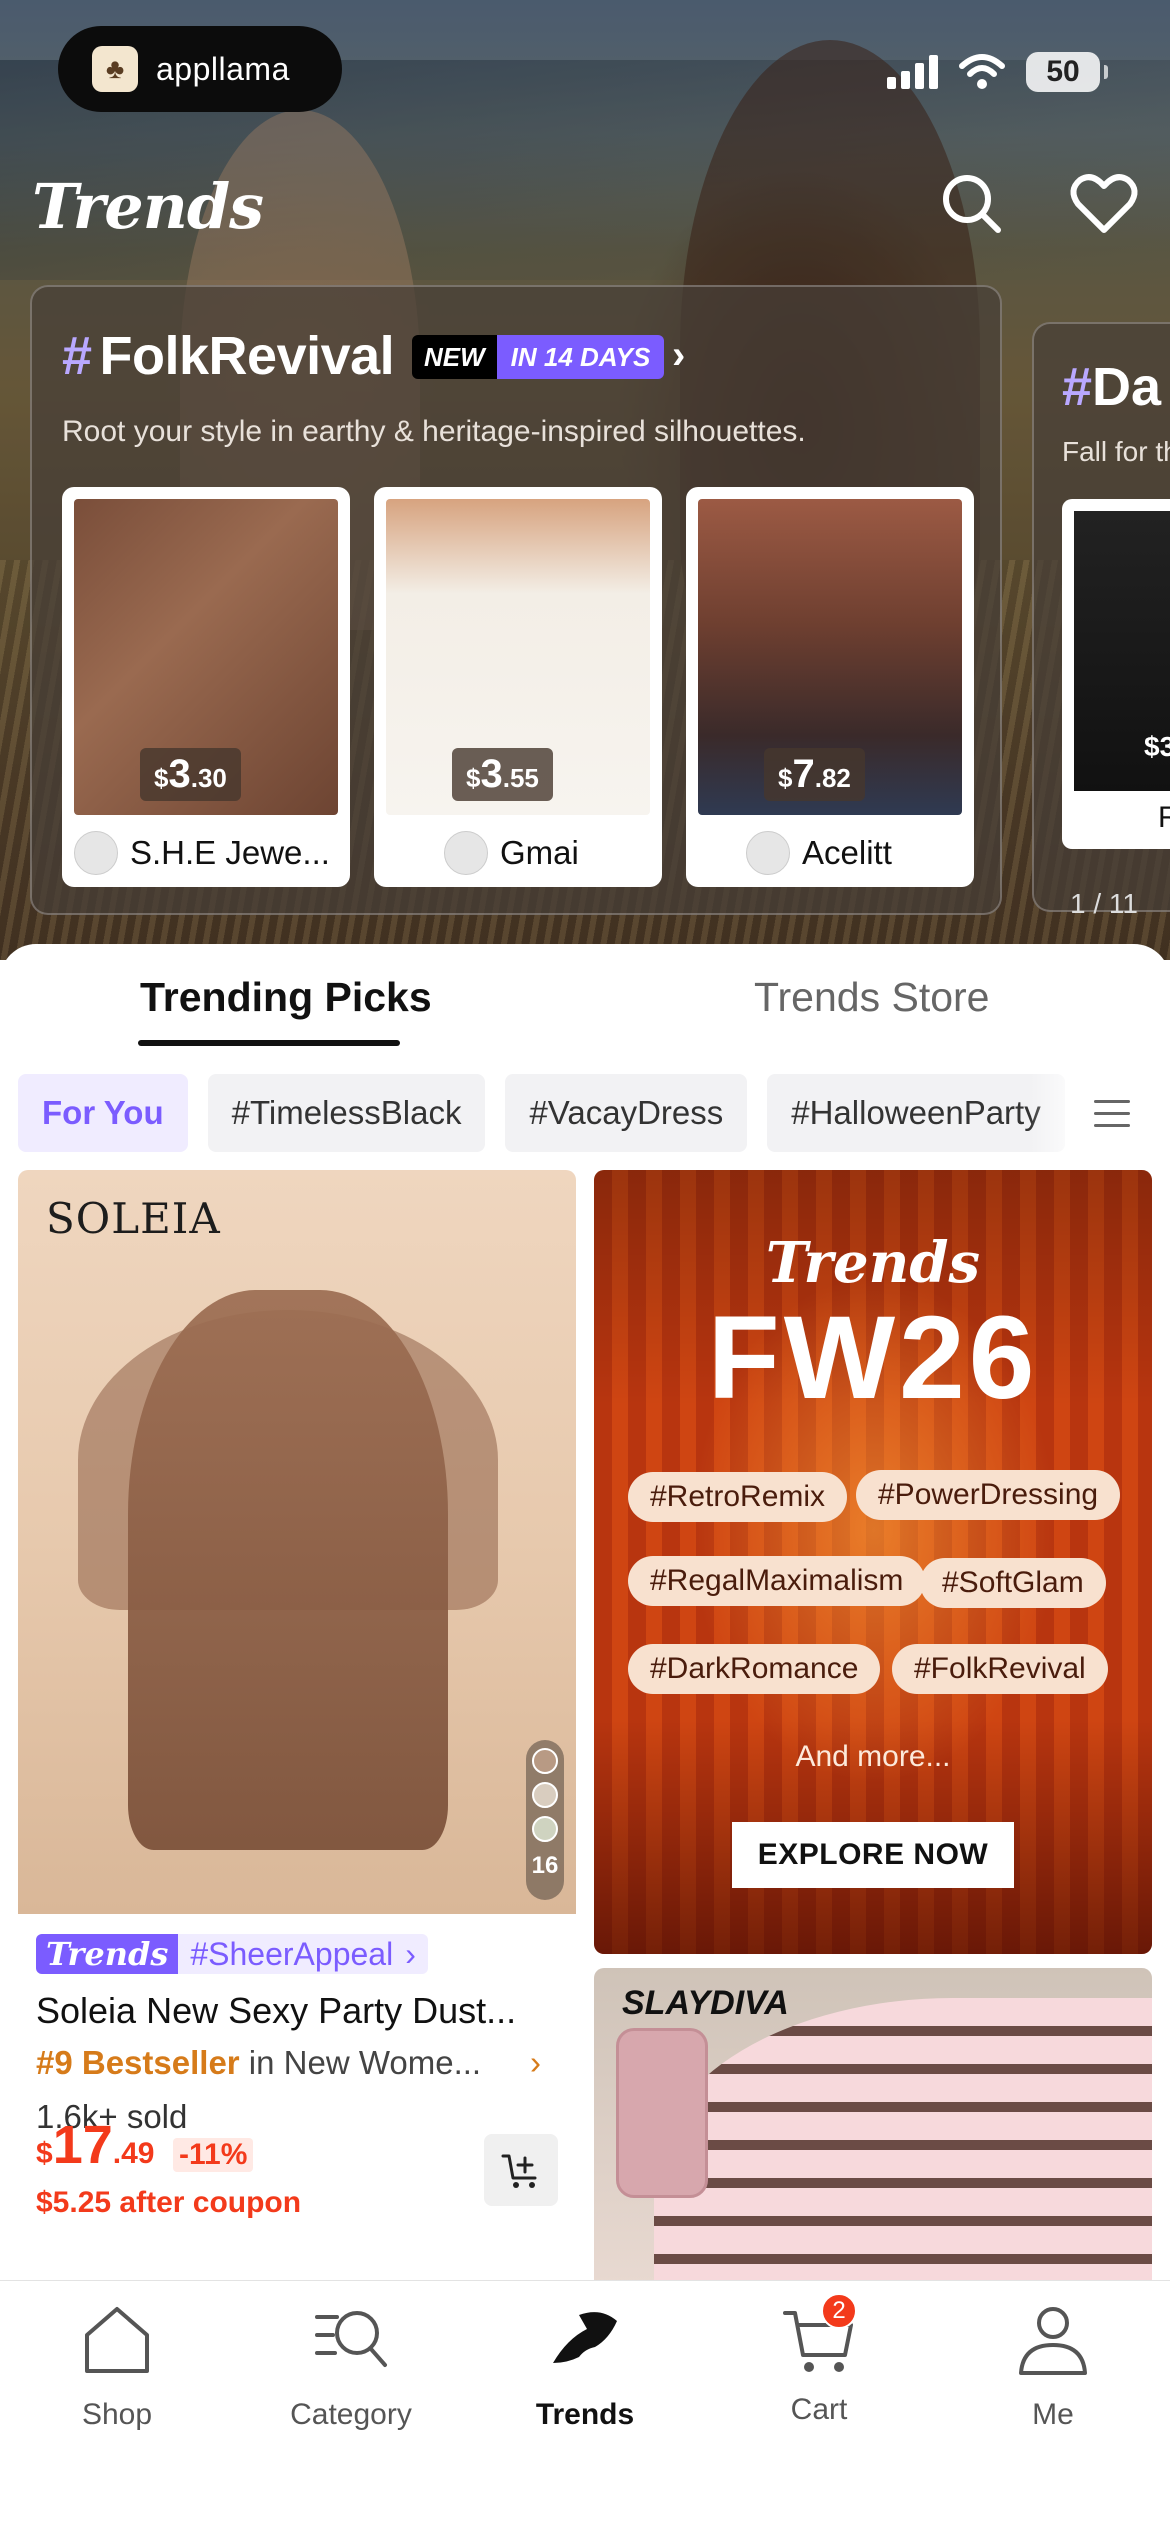 The width and height of the screenshot is (1170, 2532). What do you see at coordinates (873, 1263) in the screenshot?
I see `banner-brand: Trends` at bounding box center [873, 1263].